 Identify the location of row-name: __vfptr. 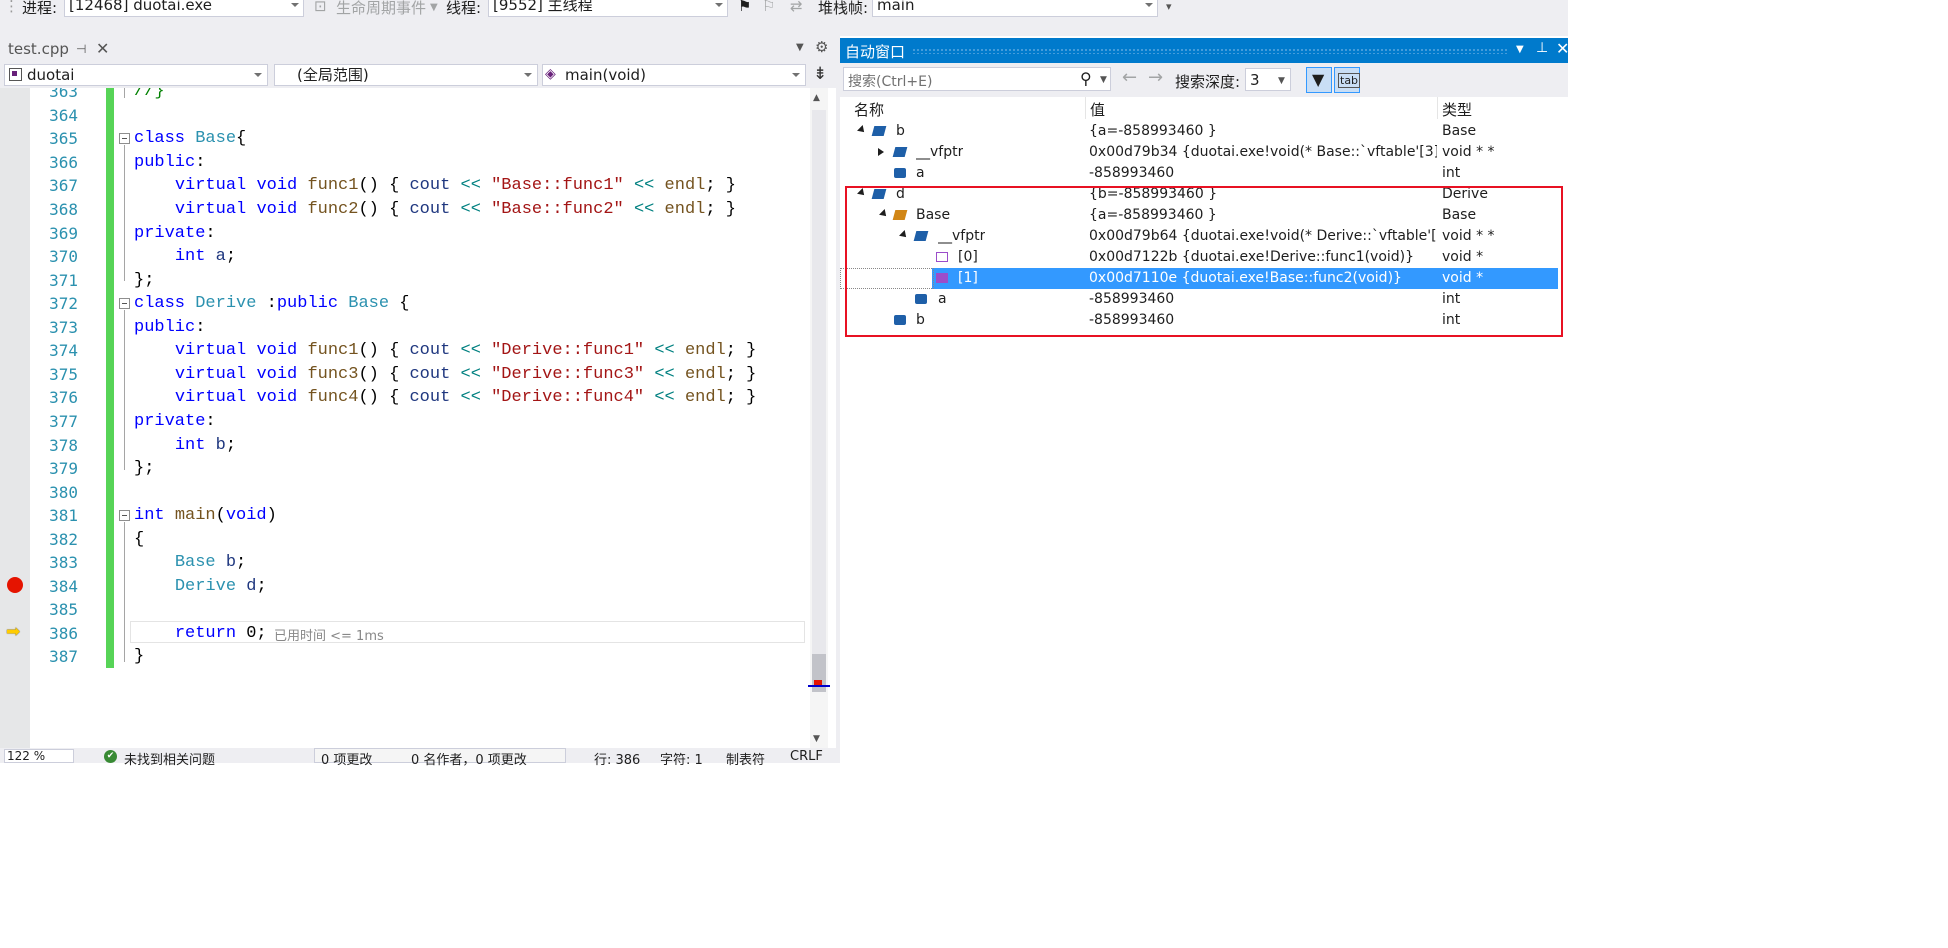
(940, 152).